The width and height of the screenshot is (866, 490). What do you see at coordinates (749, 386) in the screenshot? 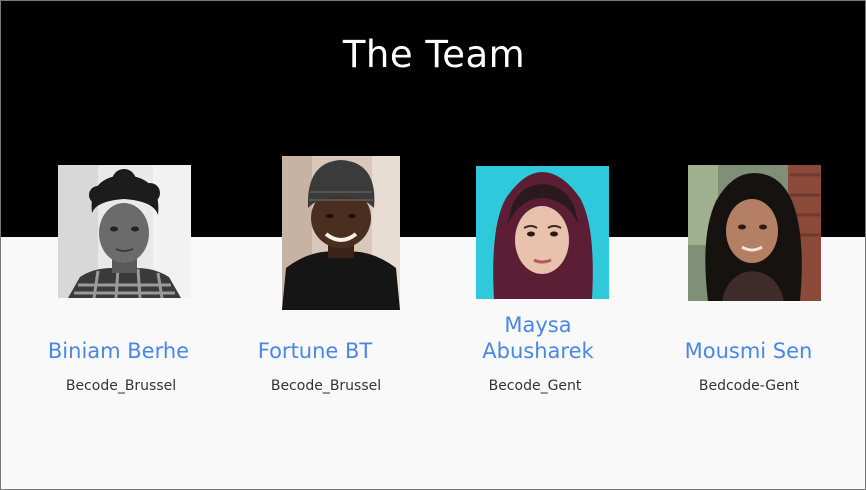
I see `member-organization: Bedcode-Gent` at bounding box center [749, 386].